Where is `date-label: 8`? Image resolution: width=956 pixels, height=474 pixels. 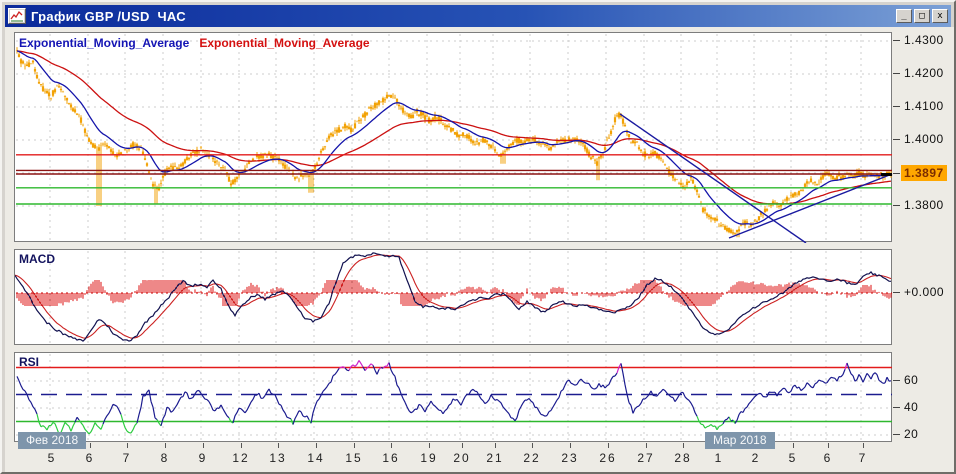
date-label: 8 is located at coordinates (165, 458).